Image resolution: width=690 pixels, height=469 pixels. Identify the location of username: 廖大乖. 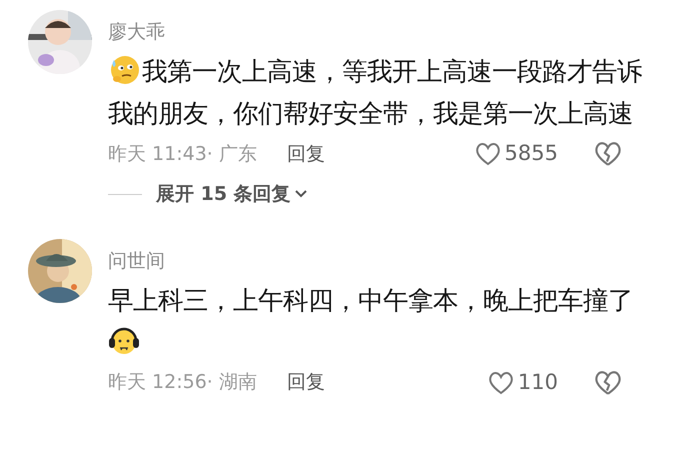
(378, 32).